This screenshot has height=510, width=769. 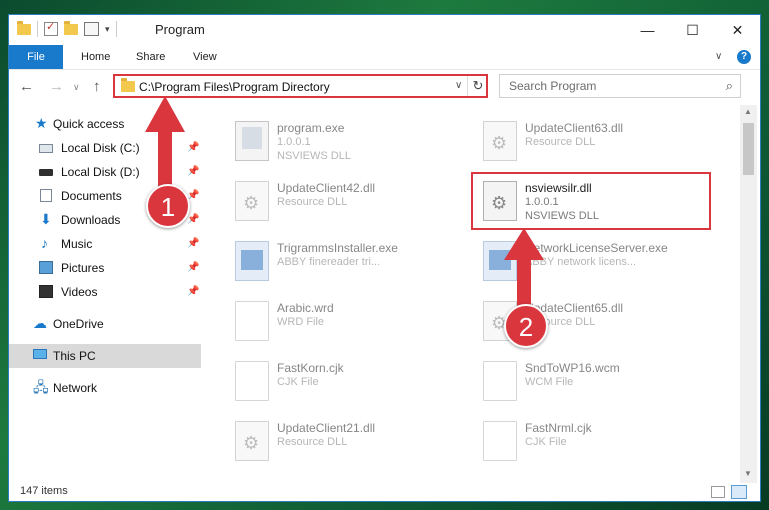 What do you see at coordinates (744, 57) in the screenshot?
I see `help-icon: ?` at bounding box center [744, 57].